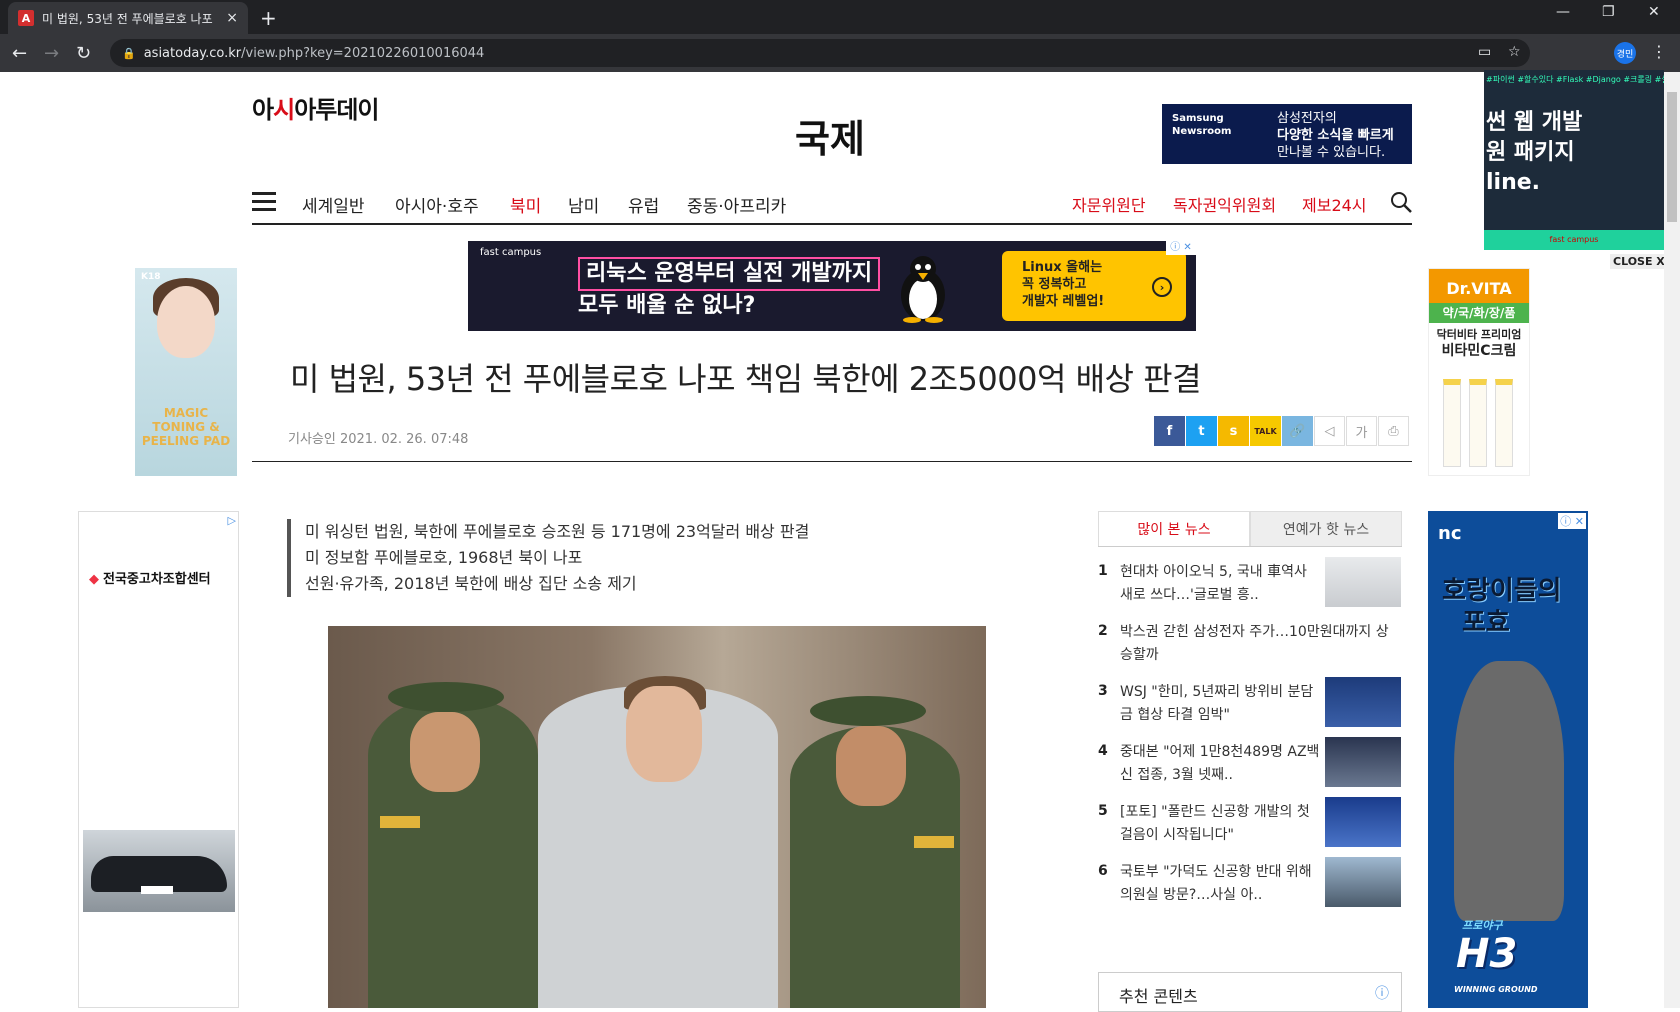 The height and width of the screenshot is (1012, 1680). Describe the element at coordinates (1401, 202) in the screenshot. I see `search-icon` at that location.